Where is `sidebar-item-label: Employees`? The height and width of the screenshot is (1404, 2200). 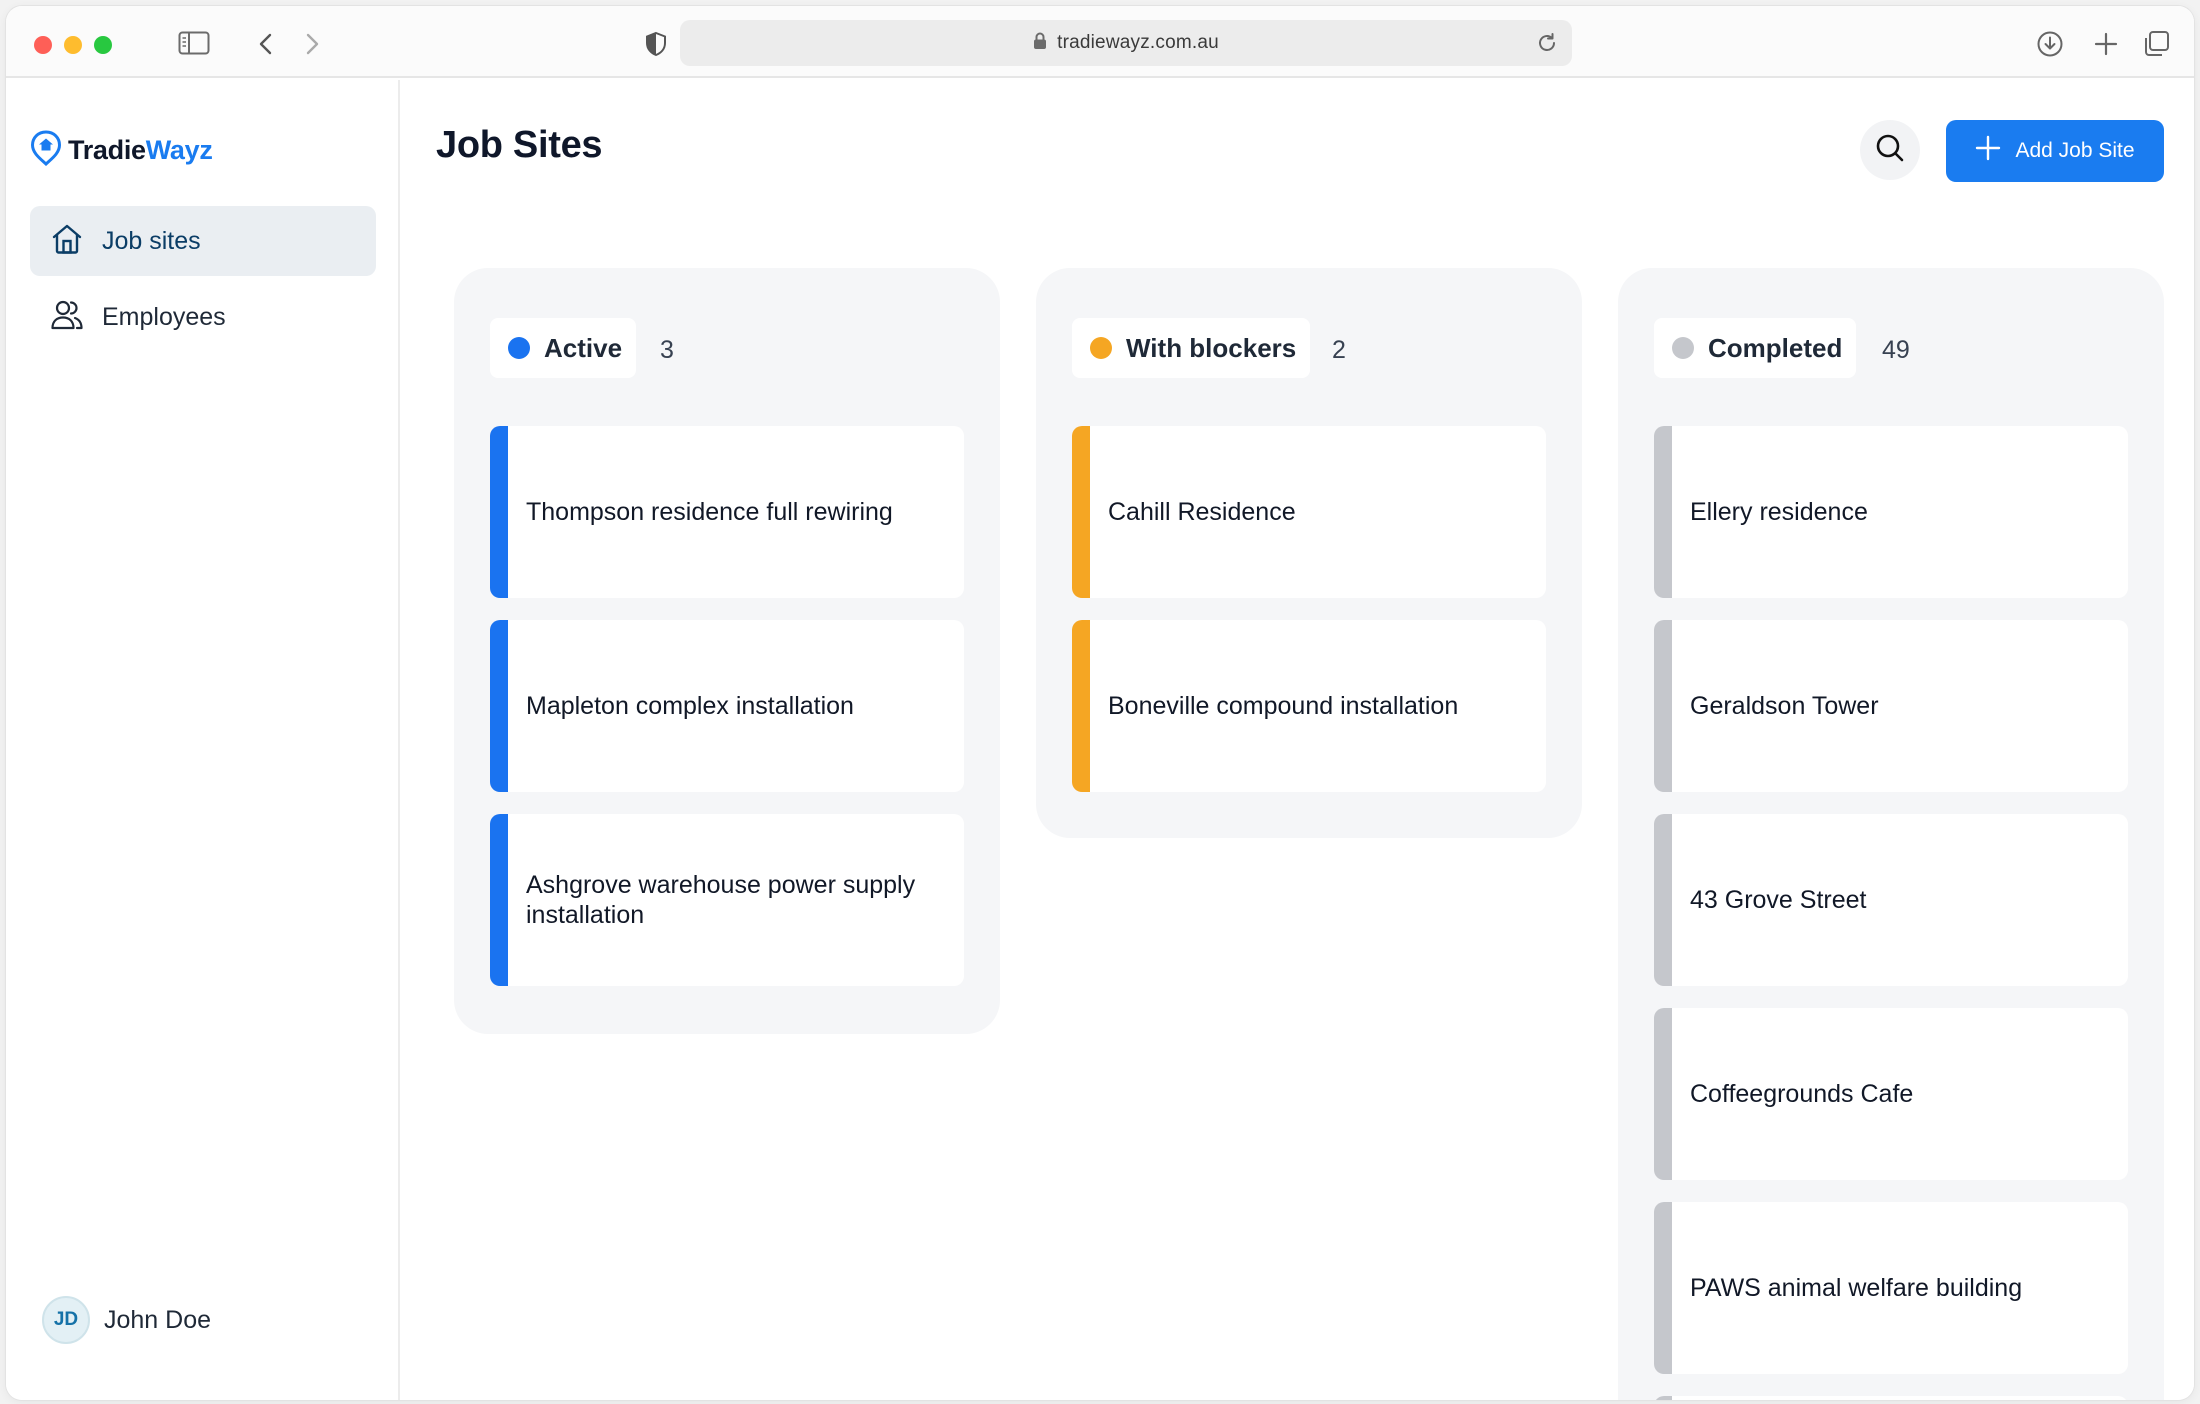
sidebar-item-label: Employees is located at coordinates (164, 316).